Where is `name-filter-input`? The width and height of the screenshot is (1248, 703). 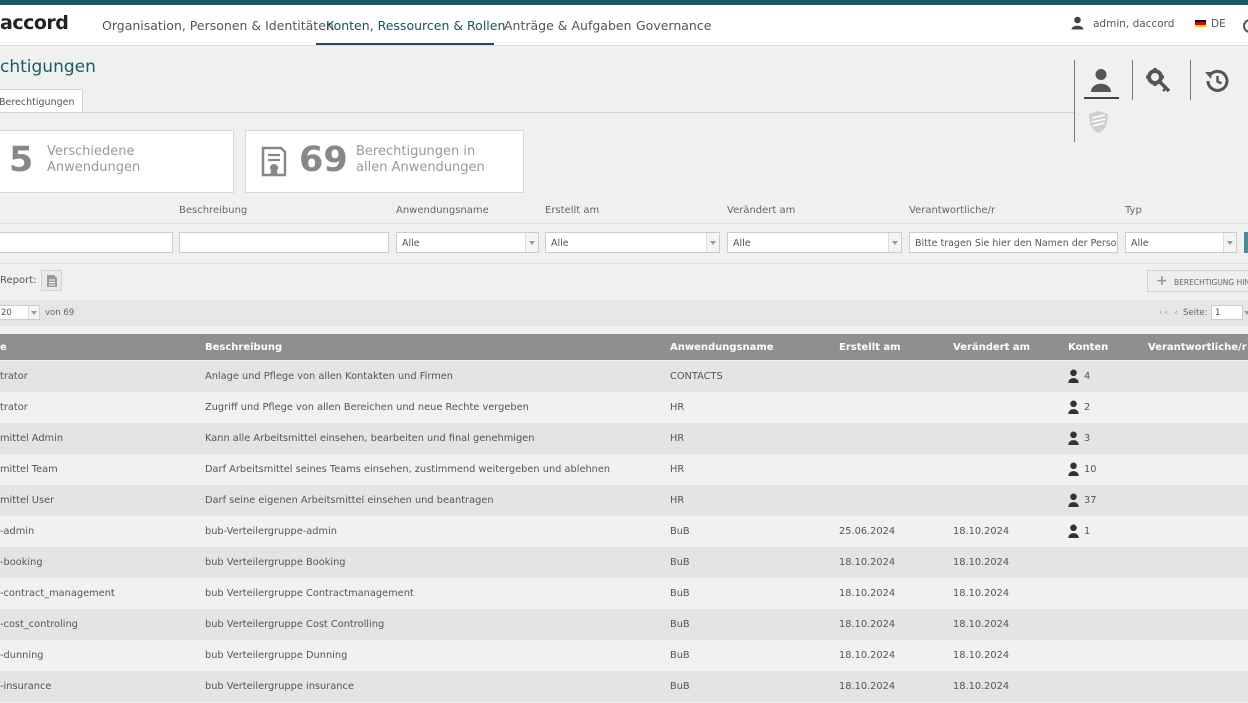
name-filter-input is located at coordinates (86, 242).